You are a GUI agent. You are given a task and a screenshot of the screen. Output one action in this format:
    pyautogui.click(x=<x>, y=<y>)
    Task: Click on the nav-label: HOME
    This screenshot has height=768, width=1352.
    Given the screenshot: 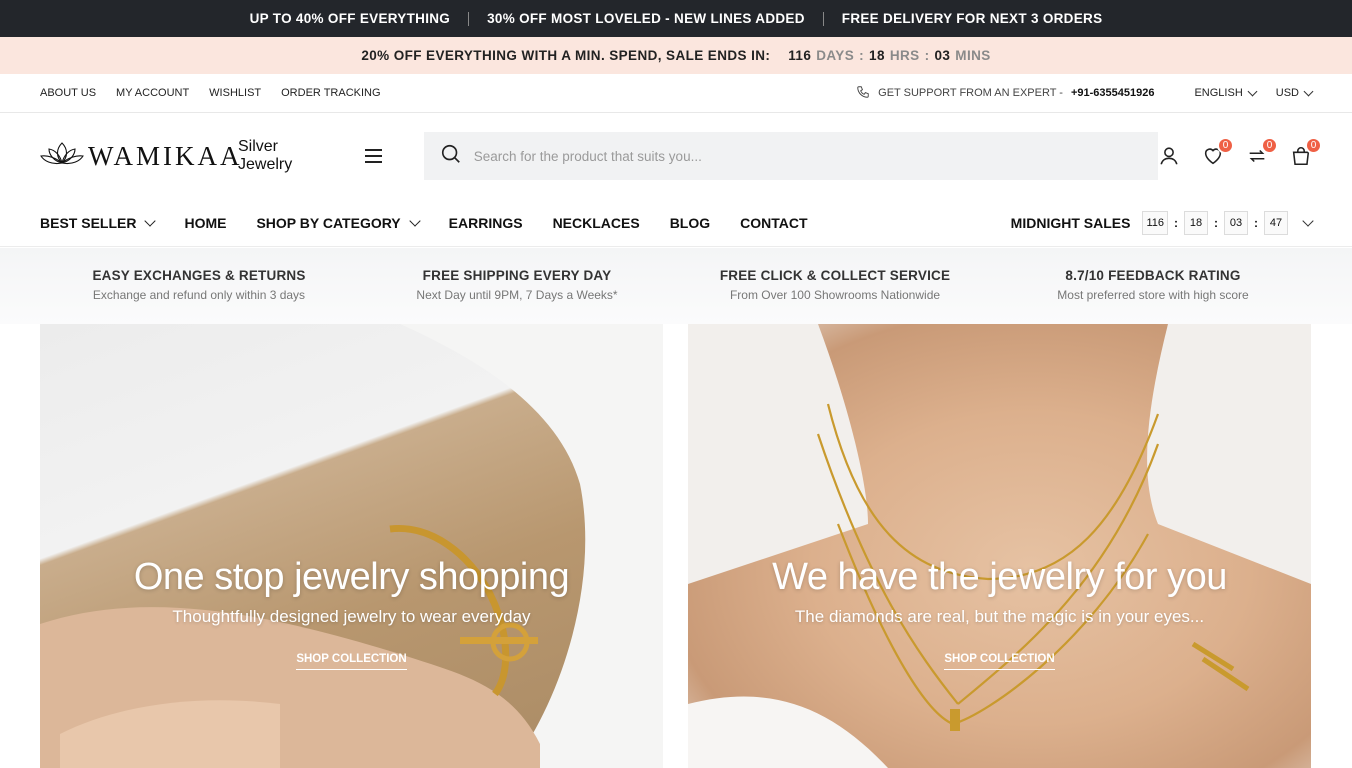 What is the action you would take?
    pyautogui.click(x=205, y=222)
    